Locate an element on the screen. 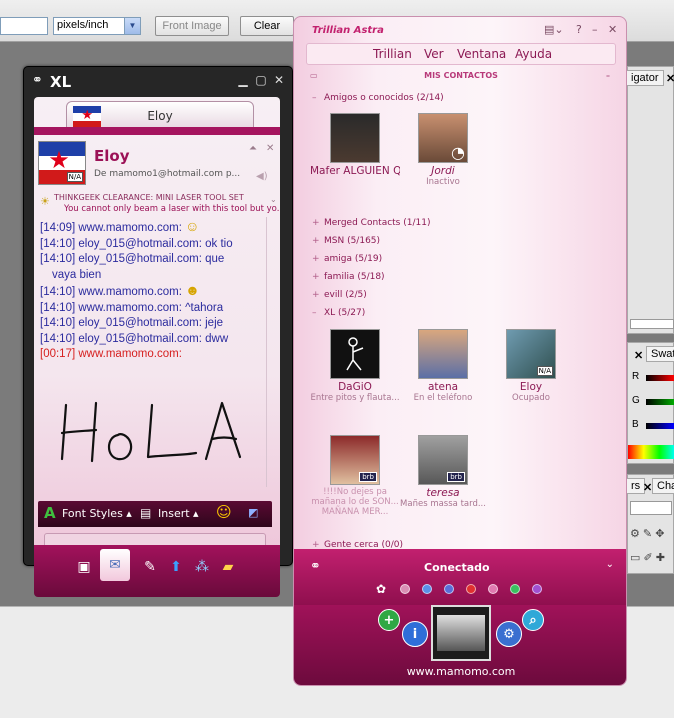  contact-jordi: ◔ Jordi Inactivo is located at coordinates (443, 150).